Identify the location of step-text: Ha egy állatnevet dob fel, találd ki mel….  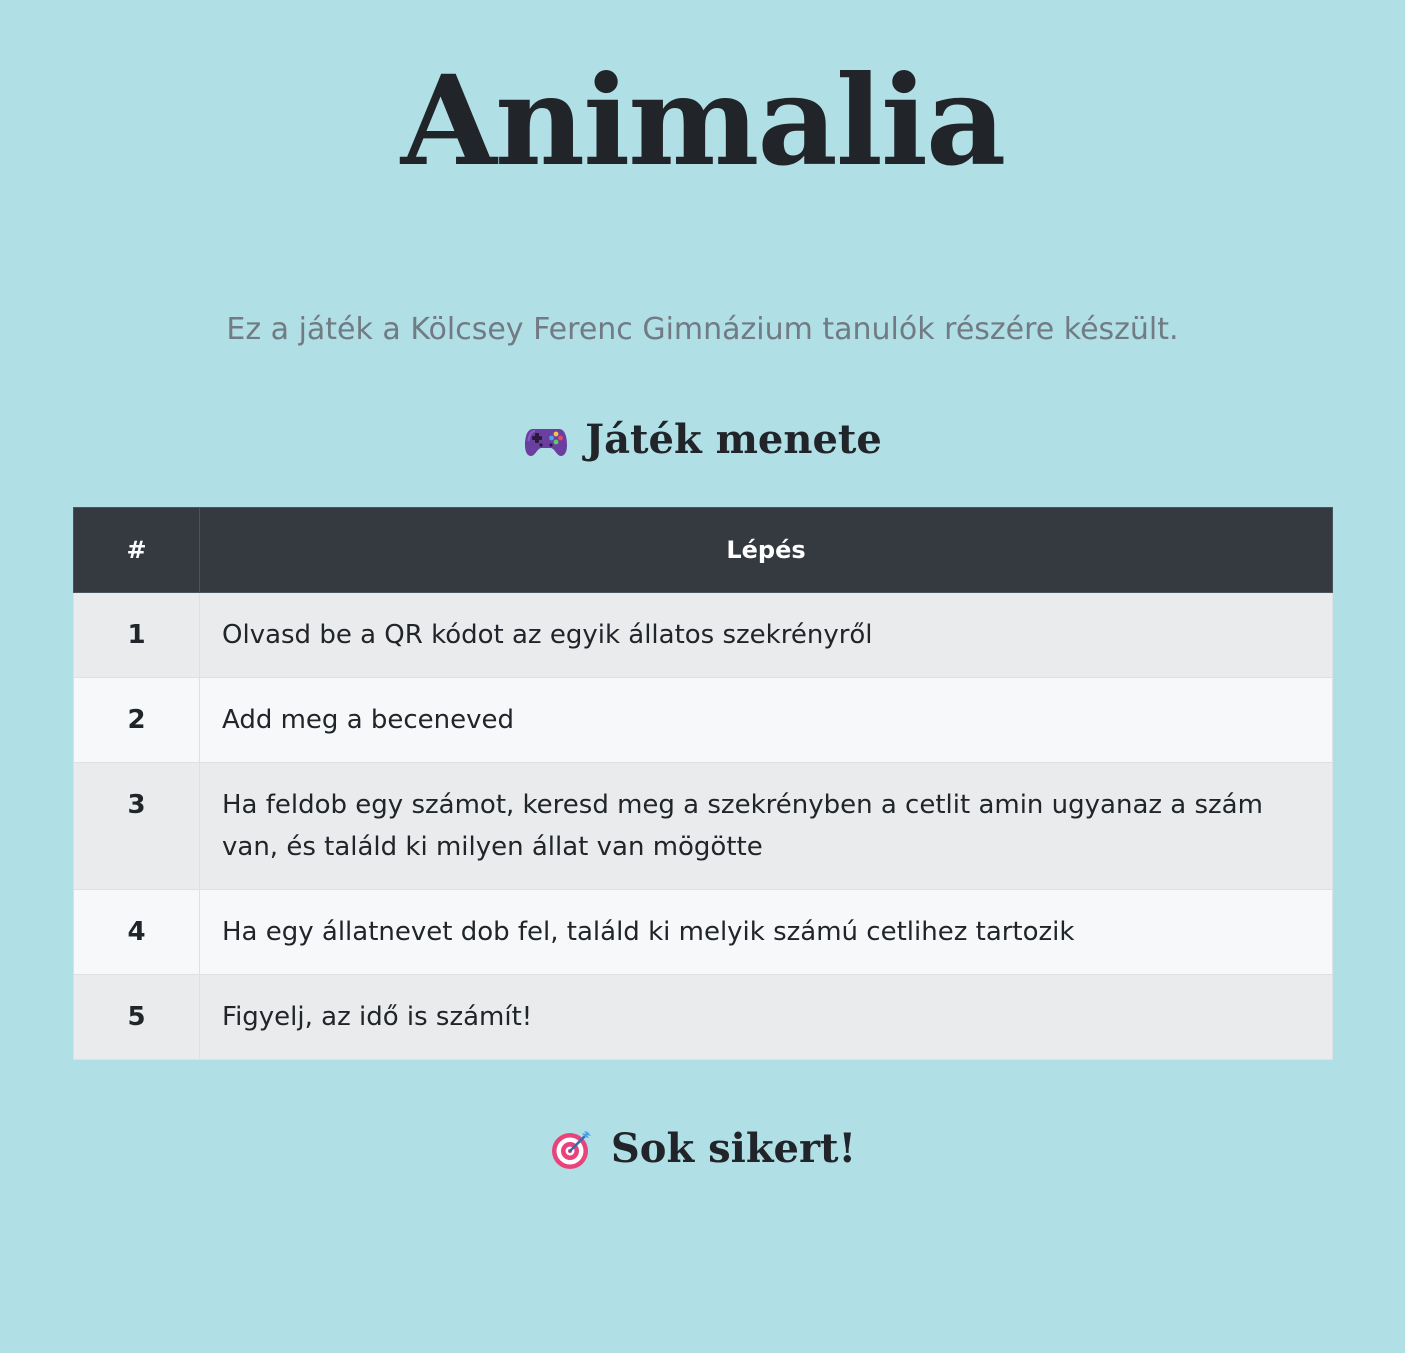
(766, 932).